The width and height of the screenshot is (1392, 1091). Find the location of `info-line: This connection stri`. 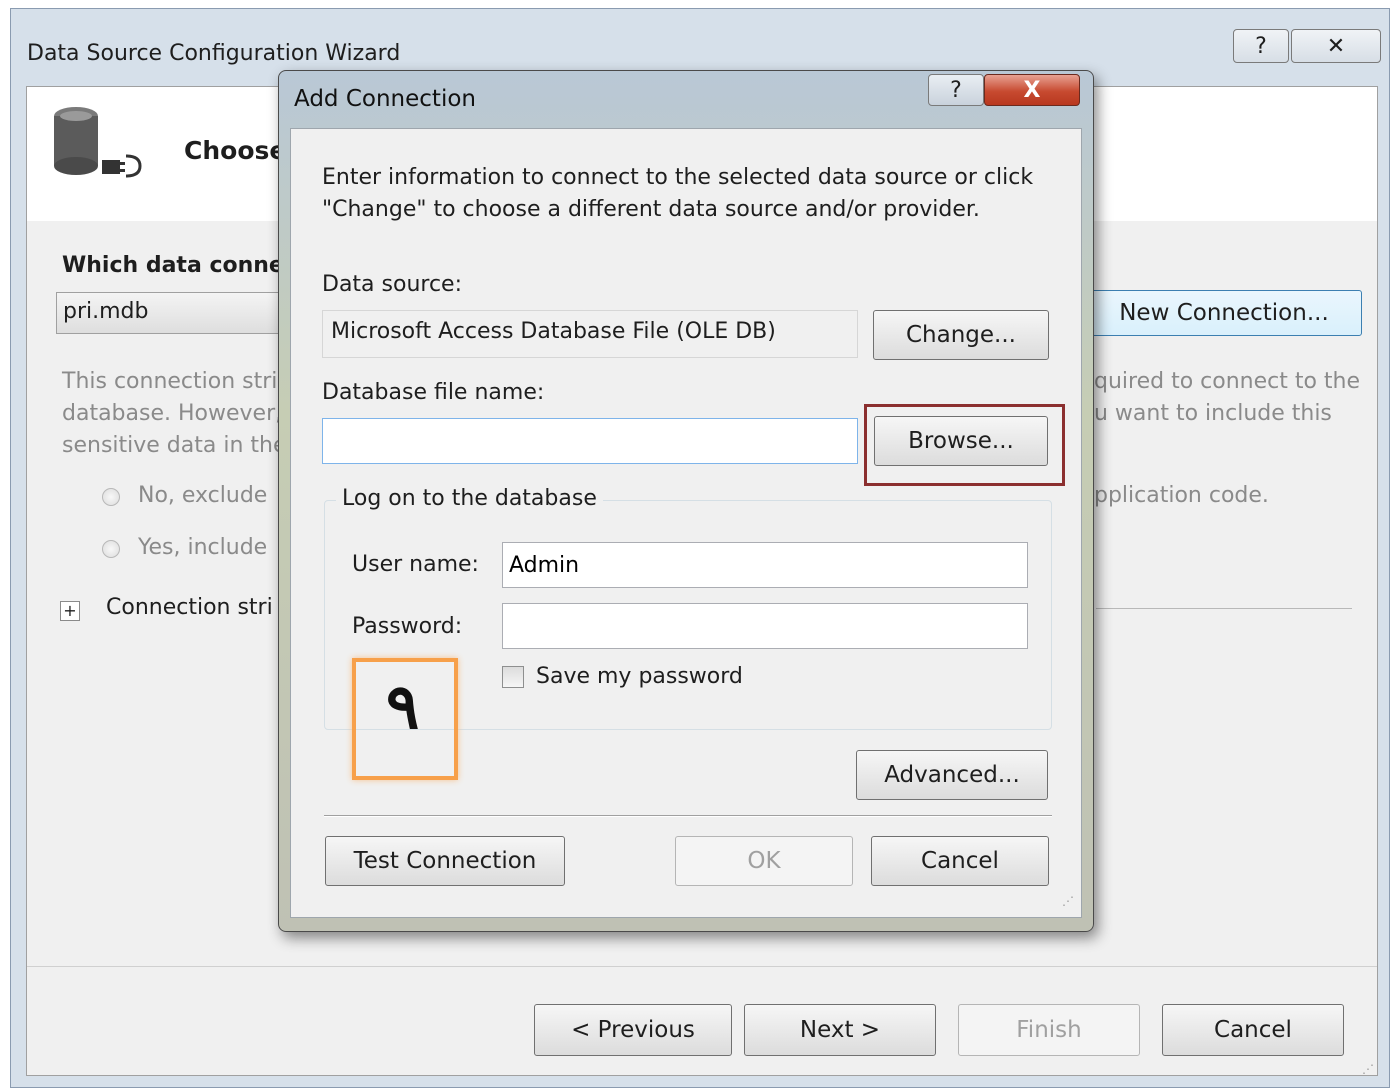

info-line: This connection stri is located at coordinates (170, 381).